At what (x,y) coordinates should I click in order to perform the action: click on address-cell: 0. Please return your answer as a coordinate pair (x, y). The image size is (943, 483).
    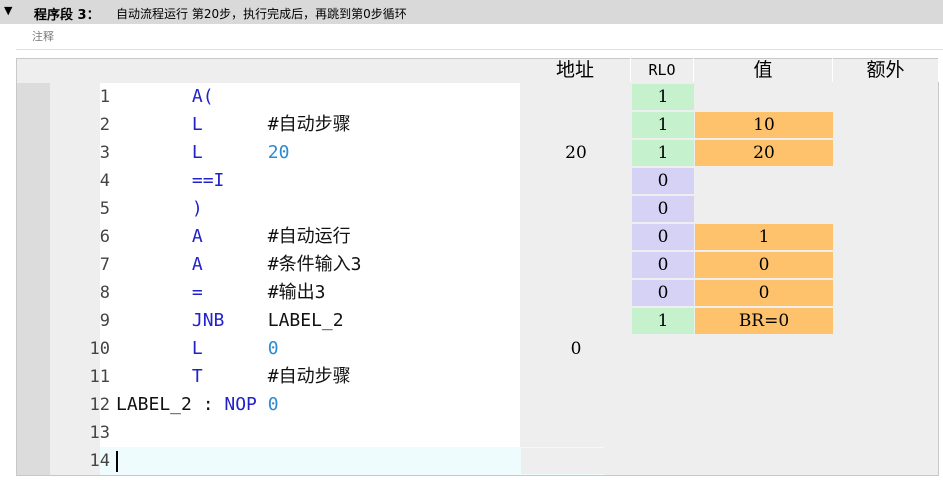
    Looking at the image, I should click on (576, 349).